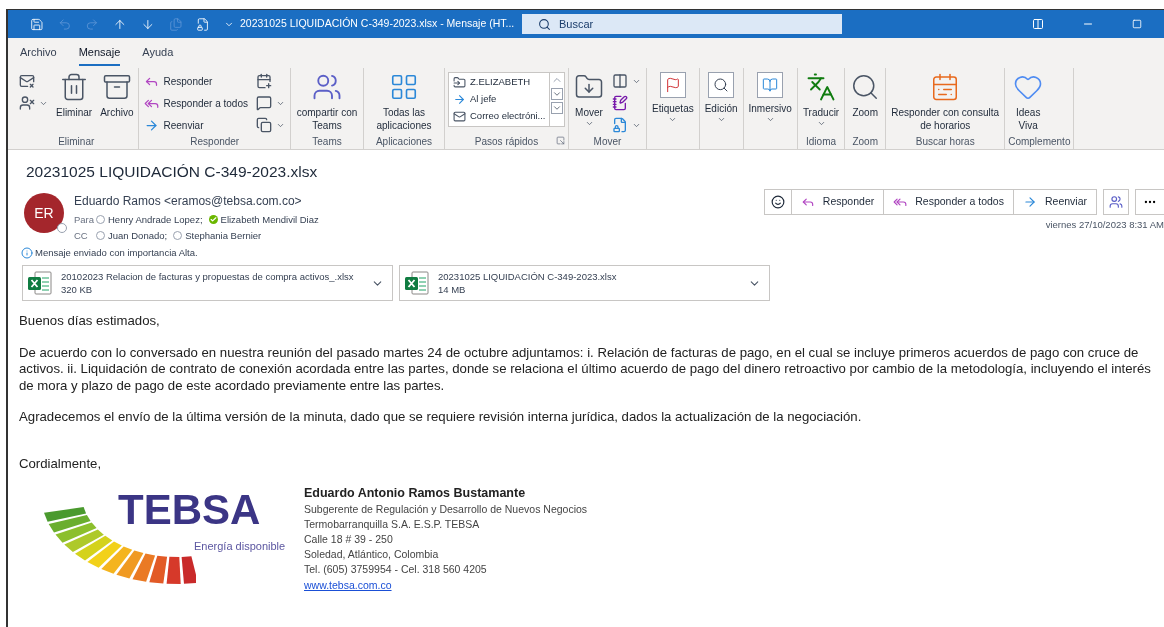 The height and width of the screenshot is (627, 1164). I want to click on attachment-name: 20231025 LIQUIDACIÓN C-349-2023.xlsx, so click(528, 277).